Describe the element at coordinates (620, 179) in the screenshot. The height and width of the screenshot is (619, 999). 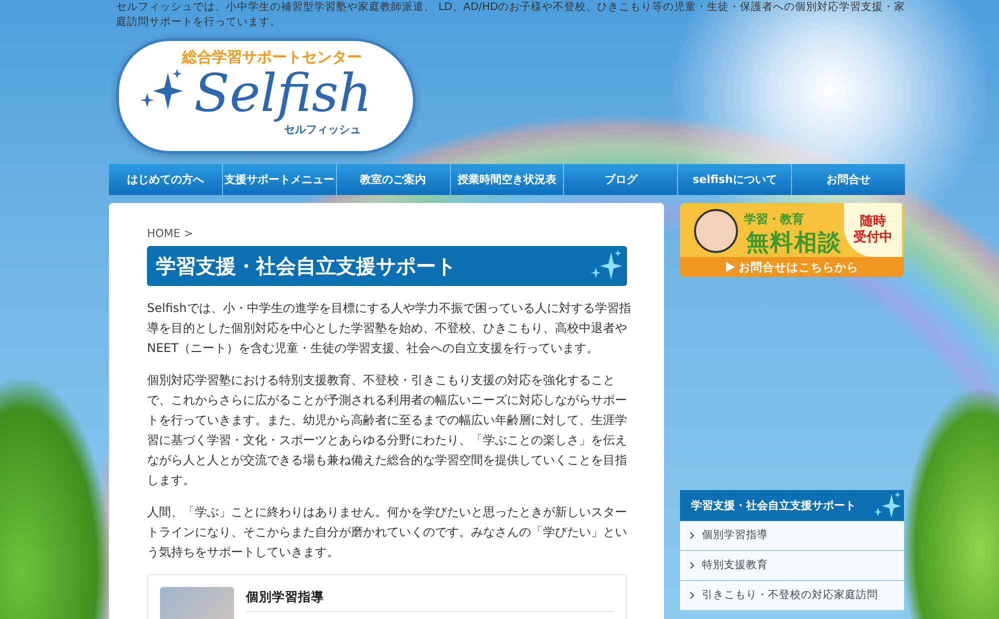
I see `nav-item: ブログ` at that location.